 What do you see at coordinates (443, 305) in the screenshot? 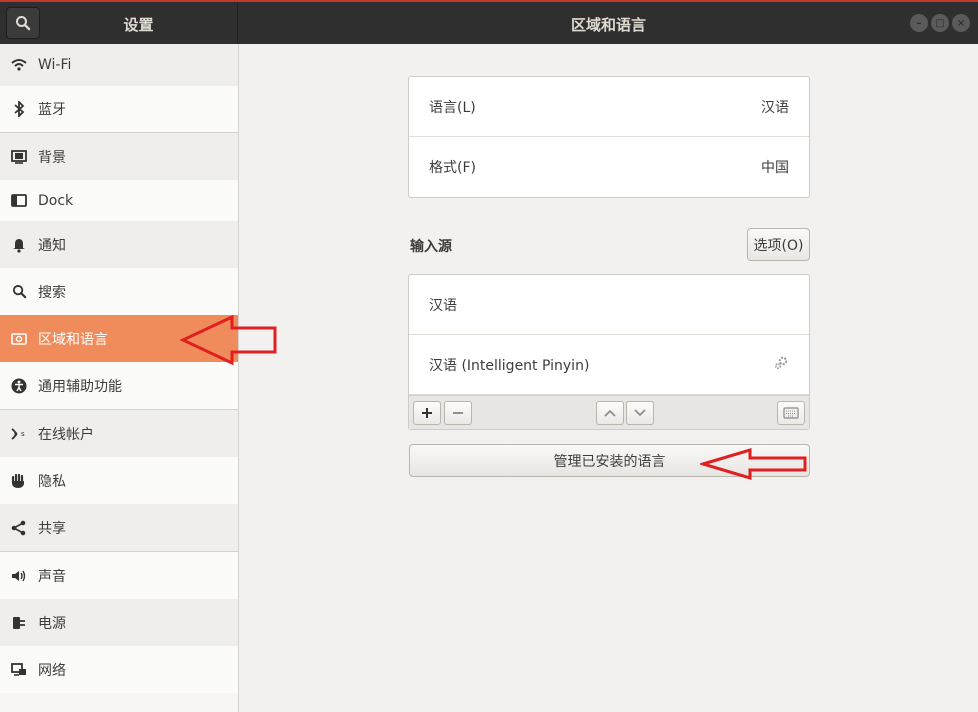
I see `input-source-label: 汉语` at bounding box center [443, 305].